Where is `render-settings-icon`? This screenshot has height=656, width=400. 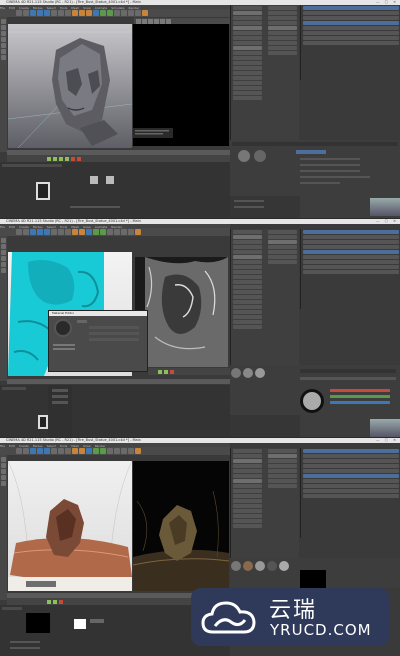
render-settings-icon is located at coordinates (89, 13).